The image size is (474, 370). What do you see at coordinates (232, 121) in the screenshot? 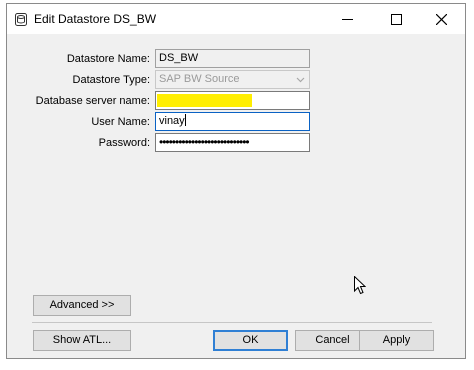
I see `user-name-field: vinay` at bounding box center [232, 121].